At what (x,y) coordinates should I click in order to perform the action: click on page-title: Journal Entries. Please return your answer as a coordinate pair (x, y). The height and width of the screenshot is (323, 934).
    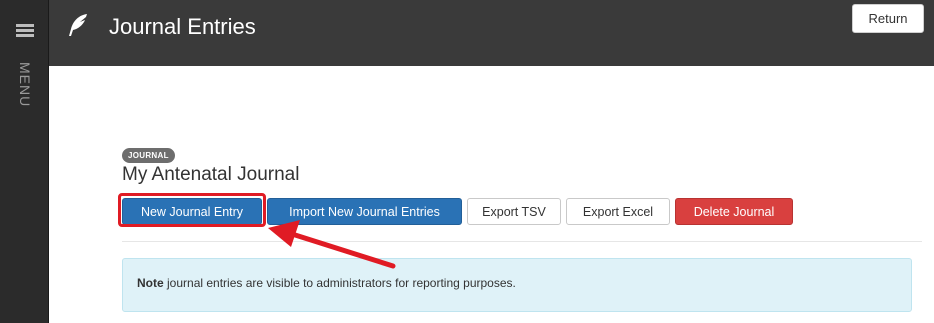
    Looking at the image, I should click on (182, 26).